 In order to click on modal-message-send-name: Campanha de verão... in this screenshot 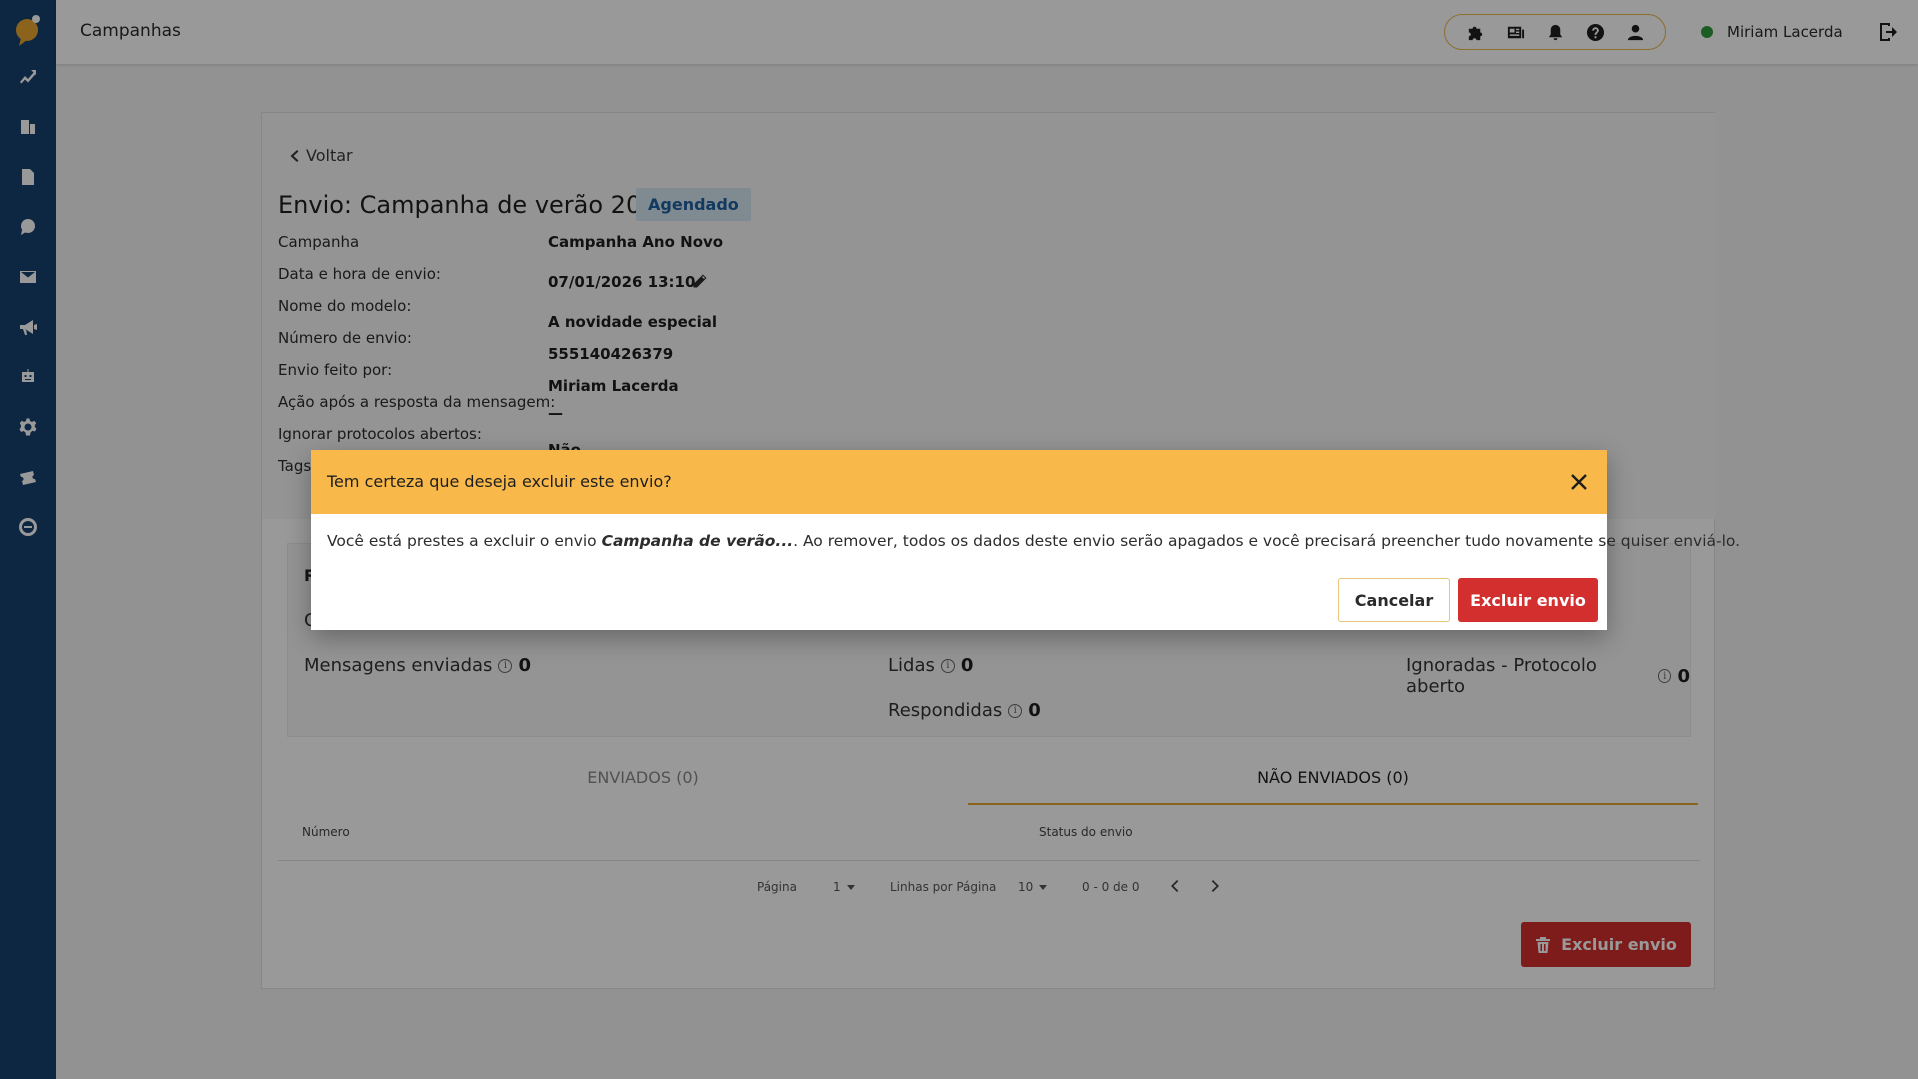, I will do `click(697, 541)`.